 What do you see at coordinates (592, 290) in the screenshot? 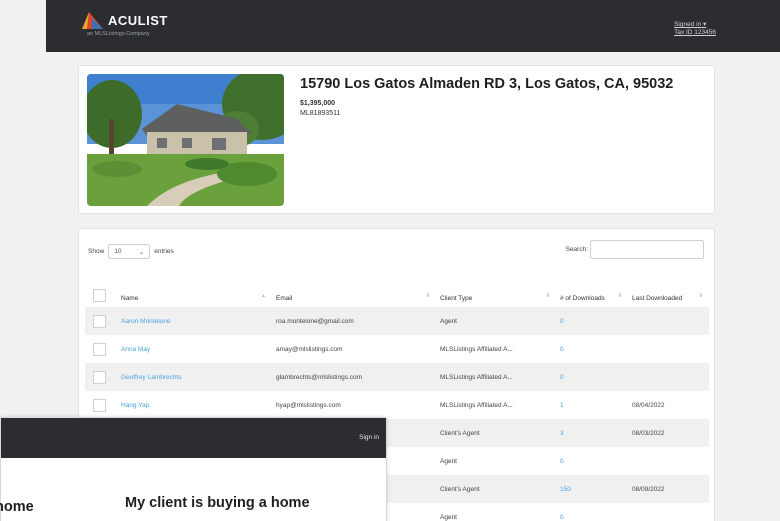
I see `column-header-downloads: # of Downloads ⬍` at bounding box center [592, 290].